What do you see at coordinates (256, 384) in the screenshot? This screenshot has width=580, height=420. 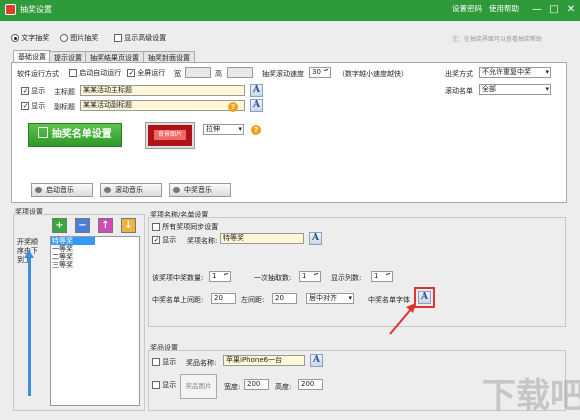 I see `gift-width-input: 200` at bounding box center [256, 384].